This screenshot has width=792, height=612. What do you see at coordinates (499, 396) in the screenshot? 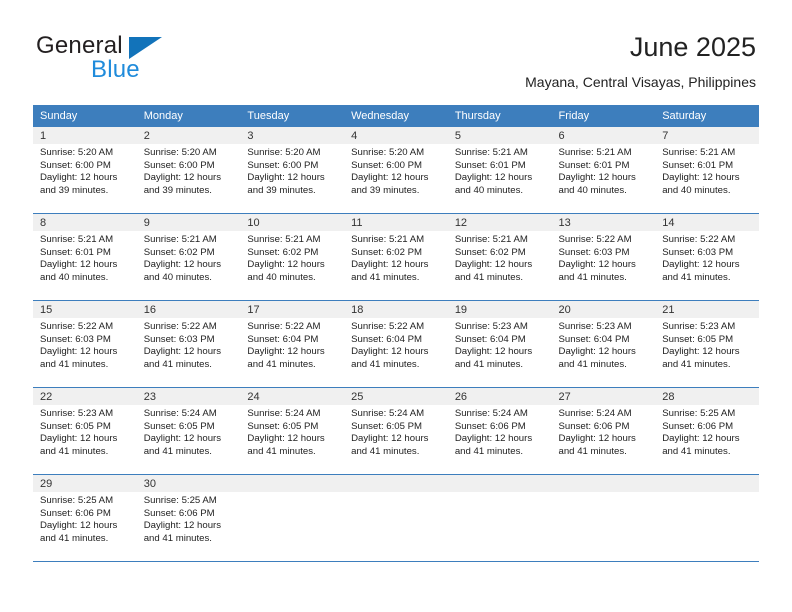
I see `day-number: 26` at bounding box center [499, 396].